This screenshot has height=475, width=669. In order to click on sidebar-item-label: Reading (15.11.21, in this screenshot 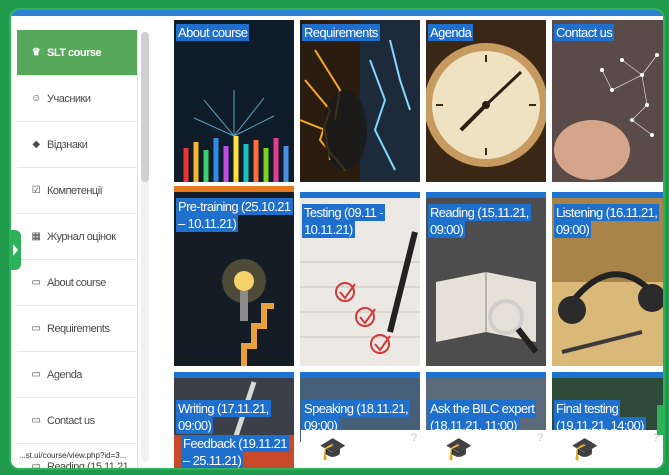, I will do `click(89, 465)`.